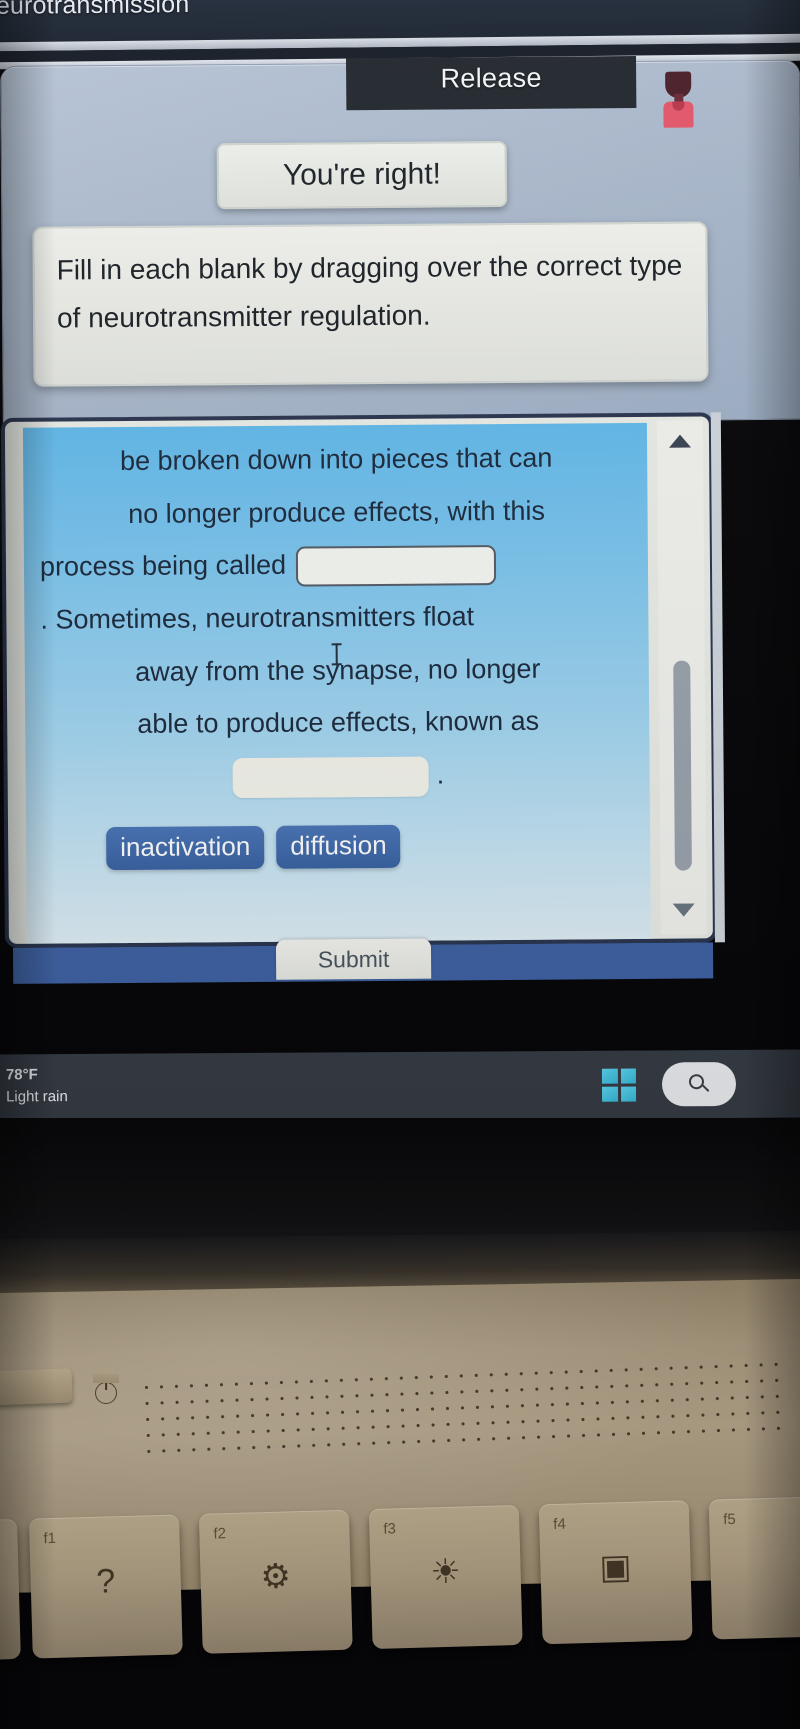 The height and width of the screenshot is (1729, 800). What do you see at coordinates (163, 565) in the screenshot?
I see `question-line-3: process being called` at bounding box center [163, 565].